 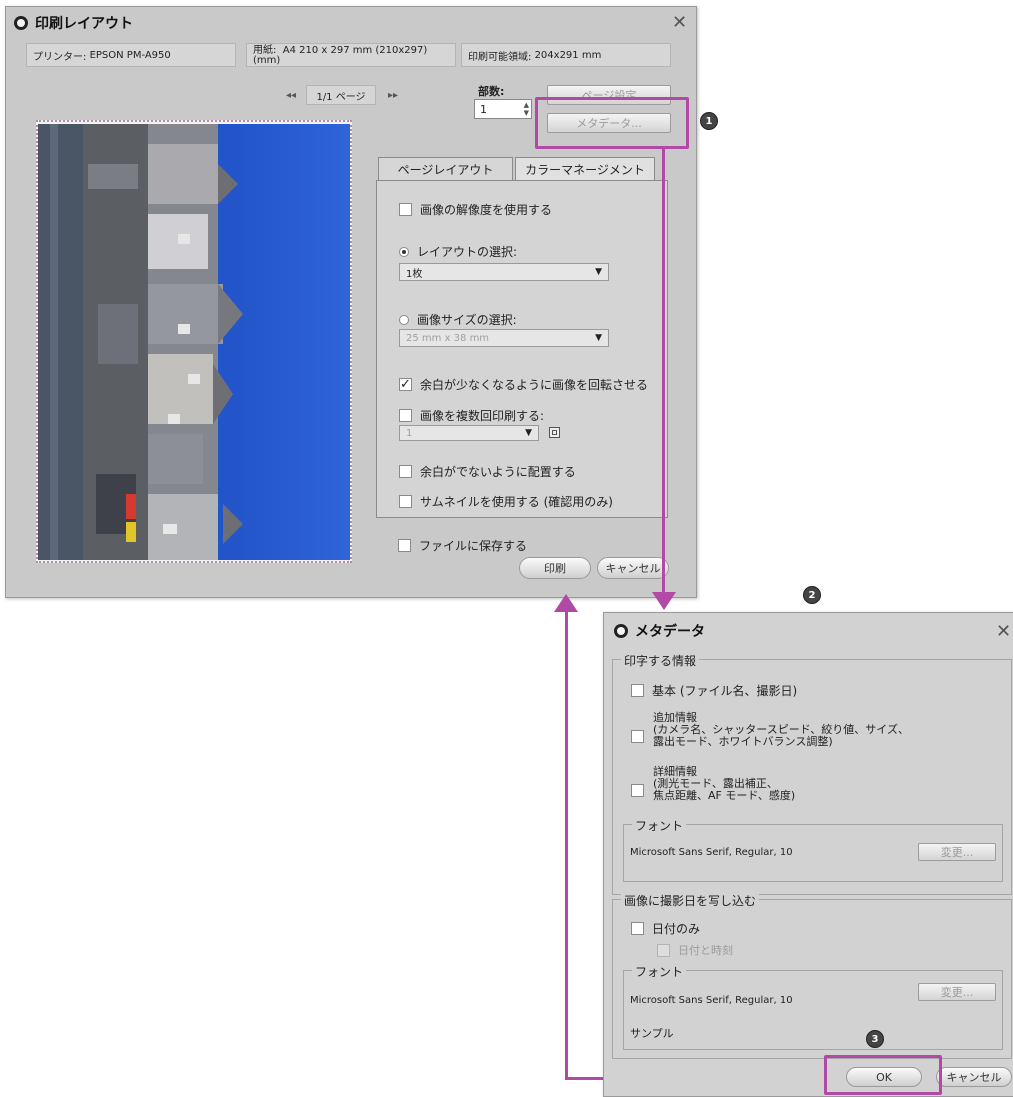 I want to click on multi-print-row: 画像を複数回印刷する:, so click(x=471, y=415).